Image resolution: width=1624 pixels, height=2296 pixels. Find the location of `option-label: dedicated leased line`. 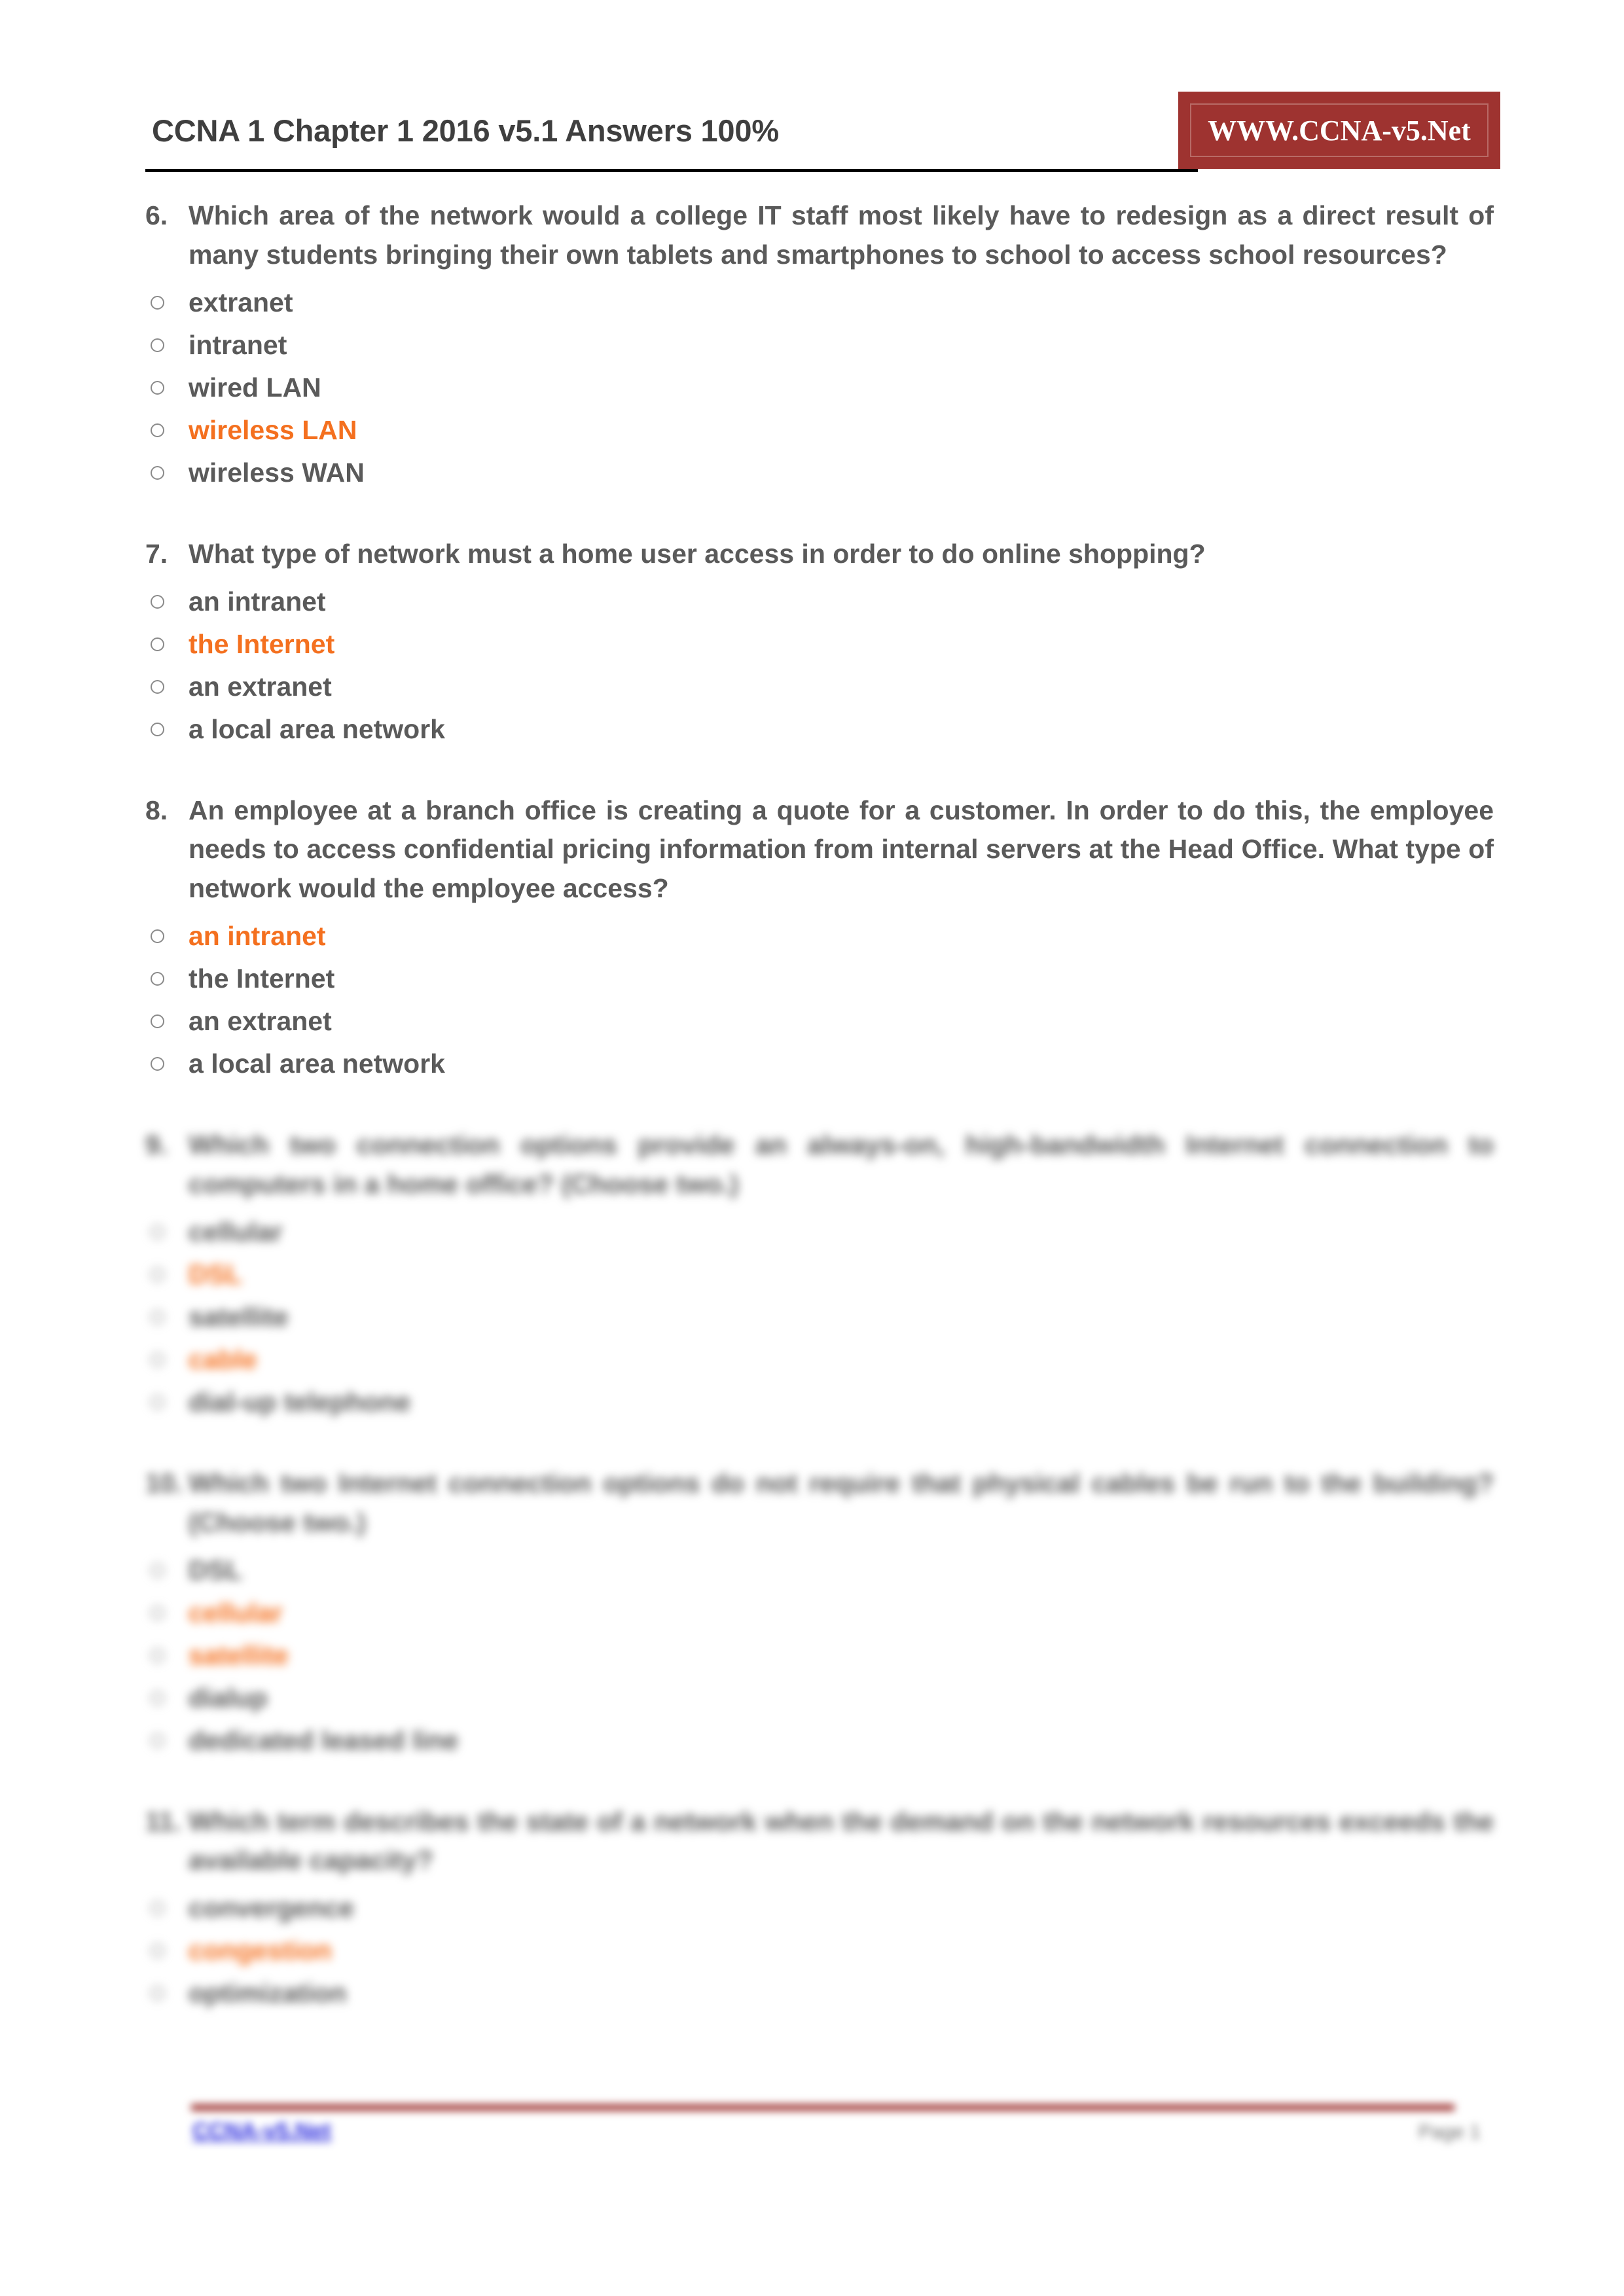

option-label: dedicated leased line is located at coordinates (324, 1740).